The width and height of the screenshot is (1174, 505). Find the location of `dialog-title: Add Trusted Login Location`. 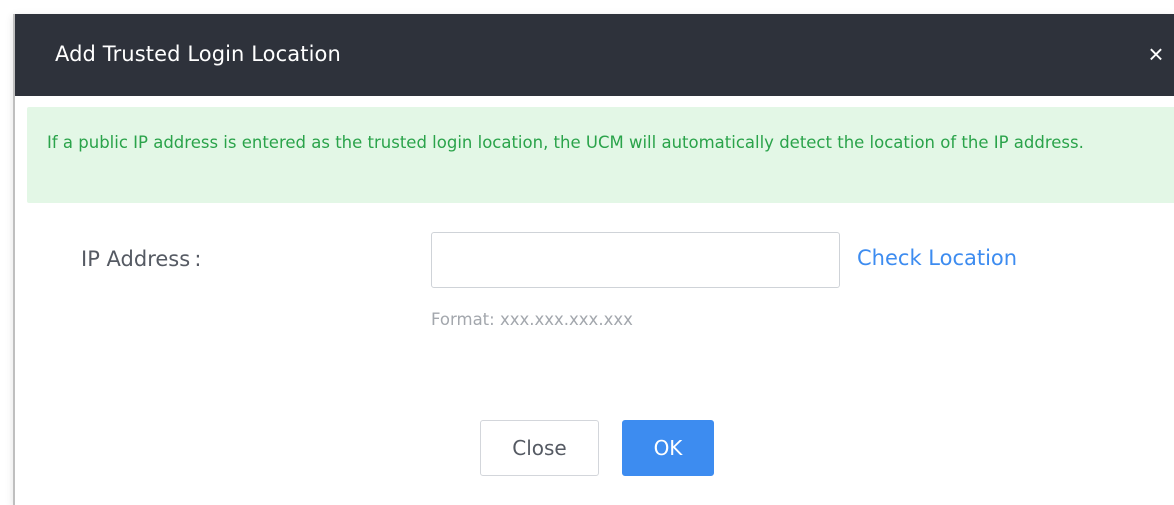

dialog-title: Add Trusted Login Location is located at coordinates (198, 54).